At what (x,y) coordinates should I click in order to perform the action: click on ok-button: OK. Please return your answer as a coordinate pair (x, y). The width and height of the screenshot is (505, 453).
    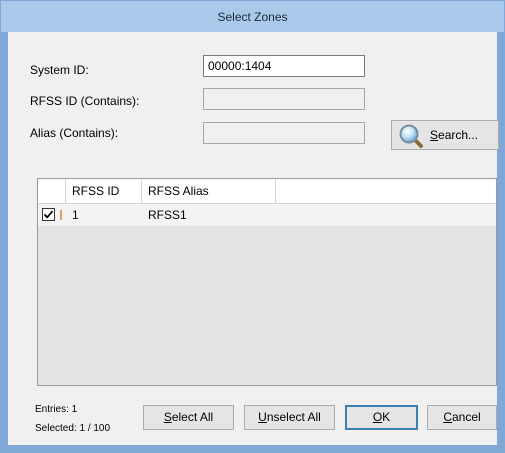
    Looking at the image, I should click on (381, 417).